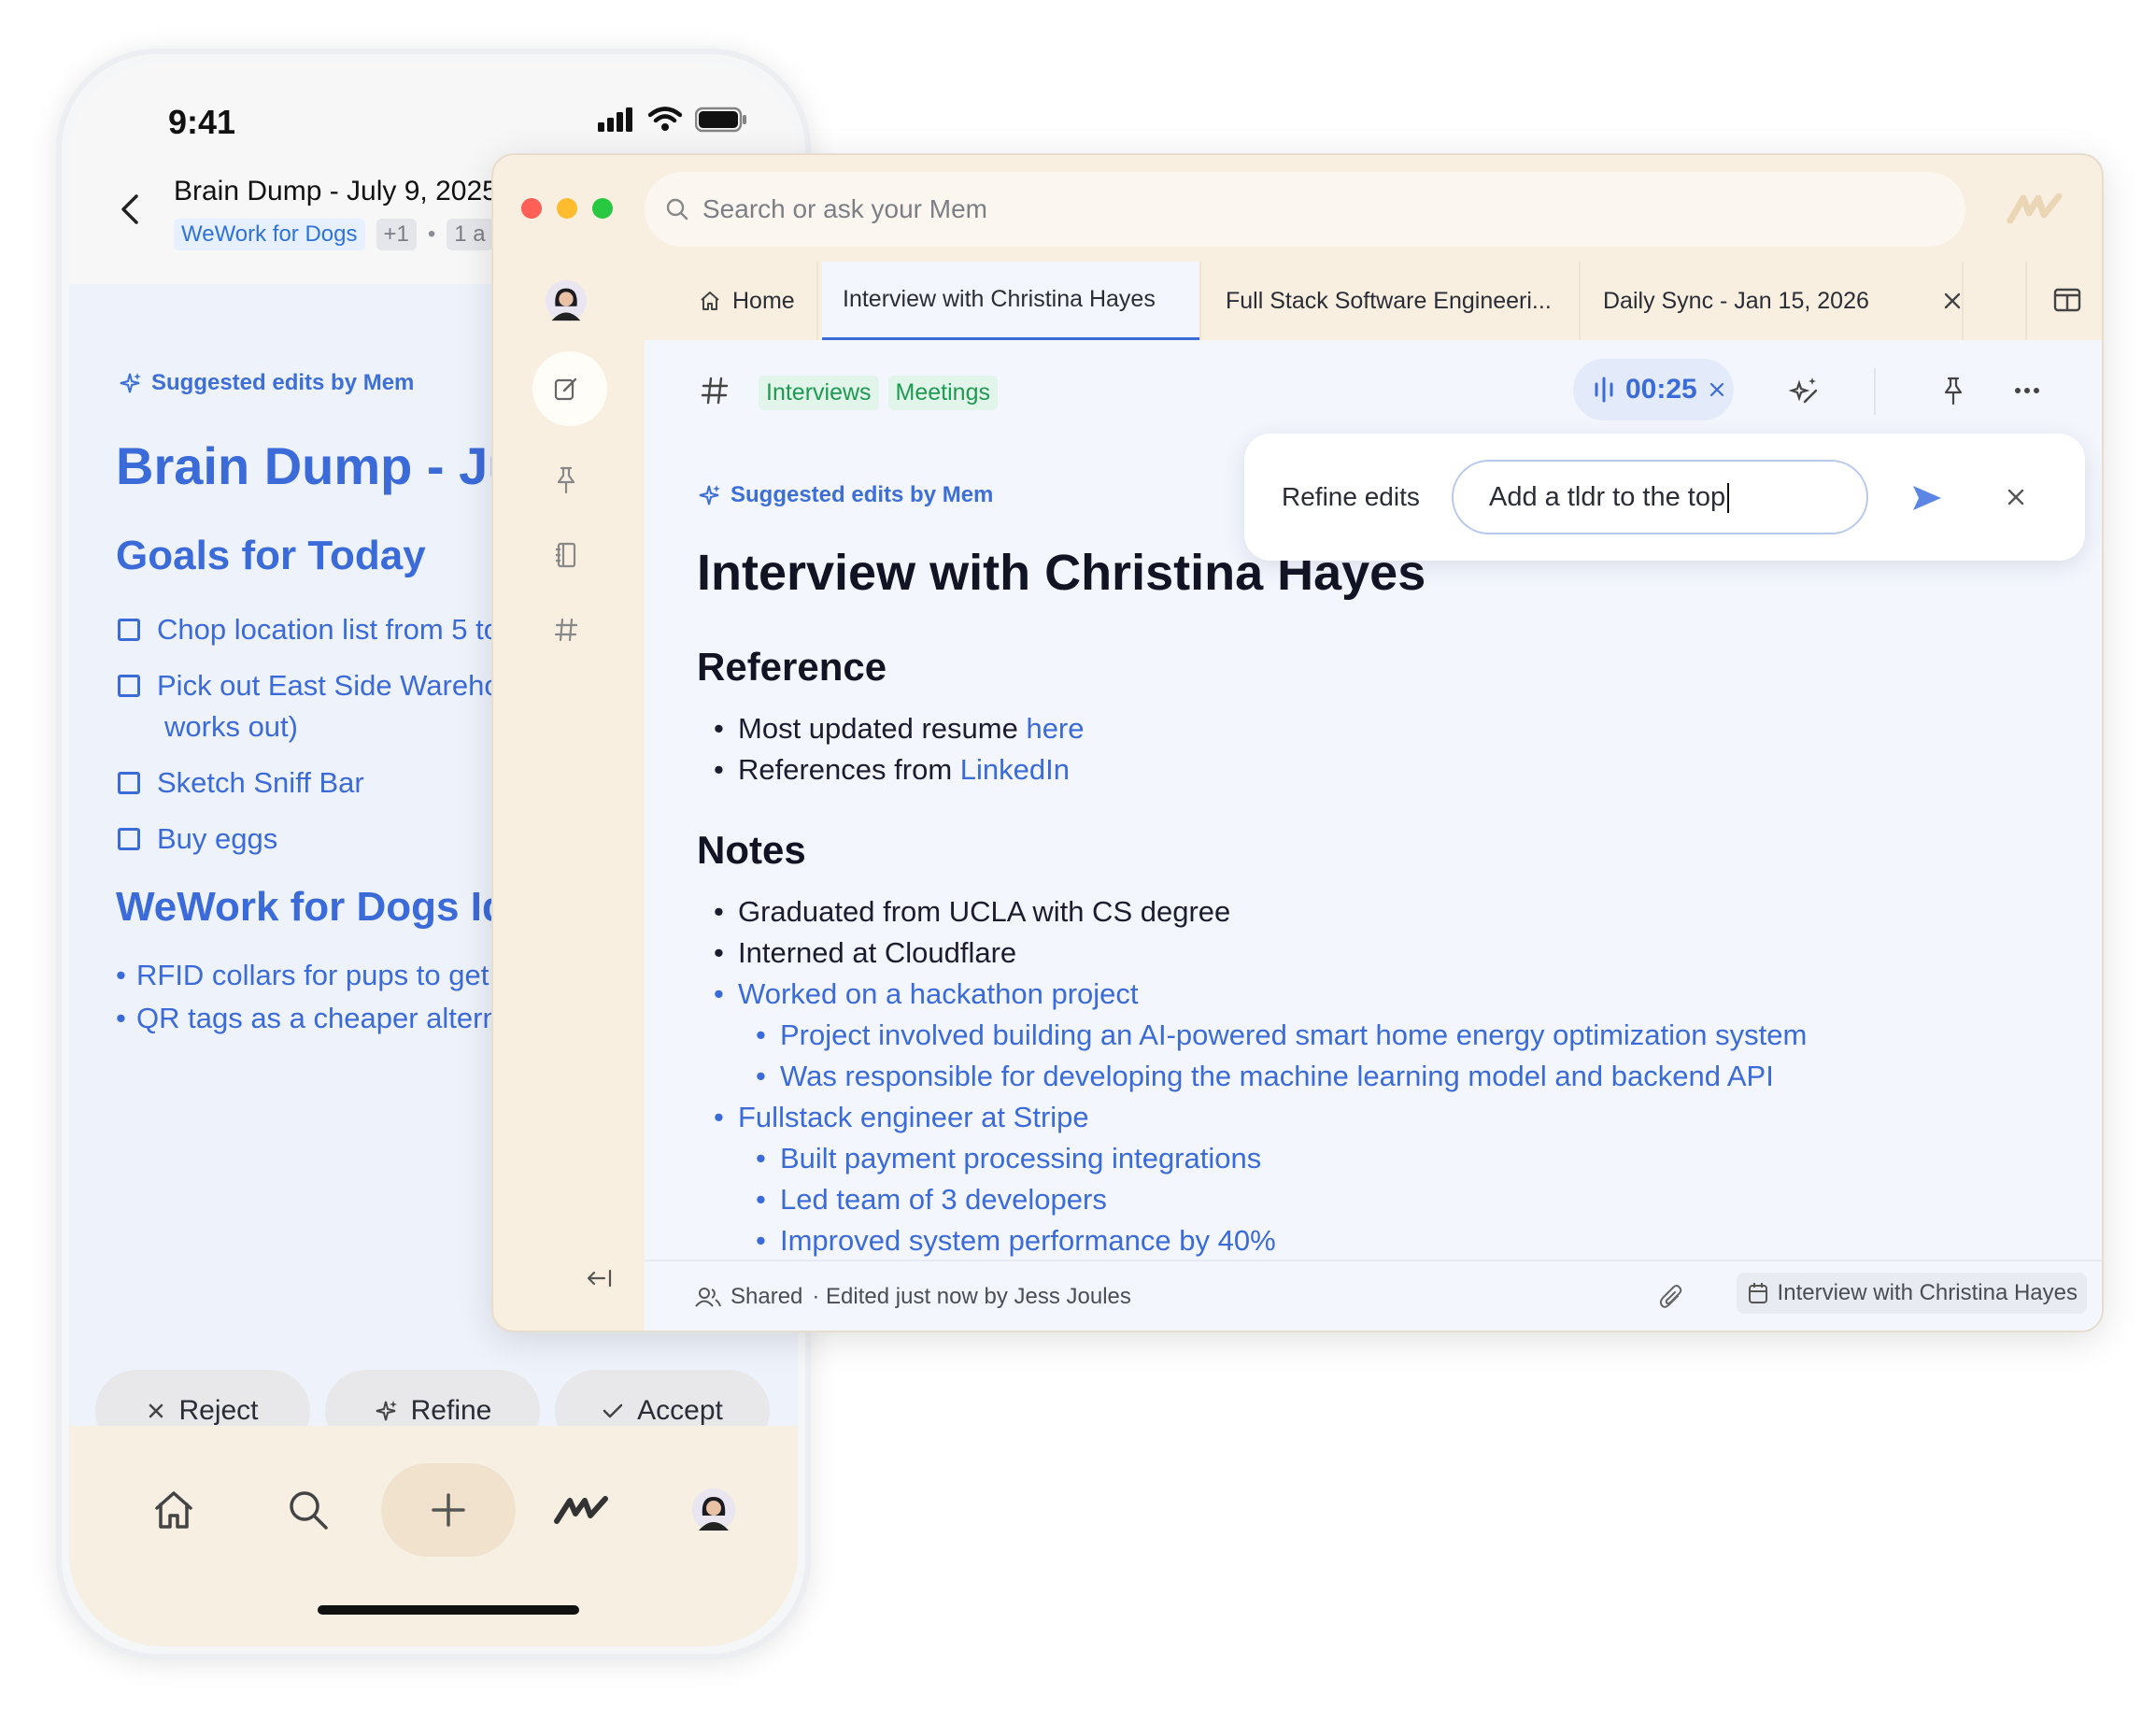 Image resolution: width=2156 pixels, height=1723 pixels. What do you see at coordinates (1015, 769) in the screenshot?
I see `linkedin-link: LinkedIn` at bounding box center [1015, 769].